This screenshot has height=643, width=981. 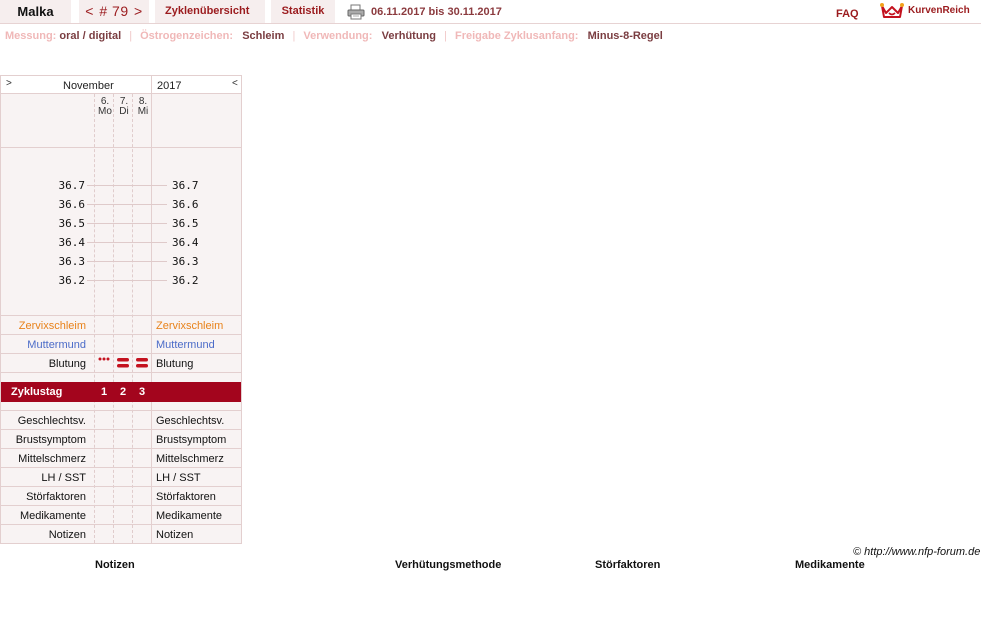 I want to click on temp-label-right: 36.5, so click(x=185, y=223).